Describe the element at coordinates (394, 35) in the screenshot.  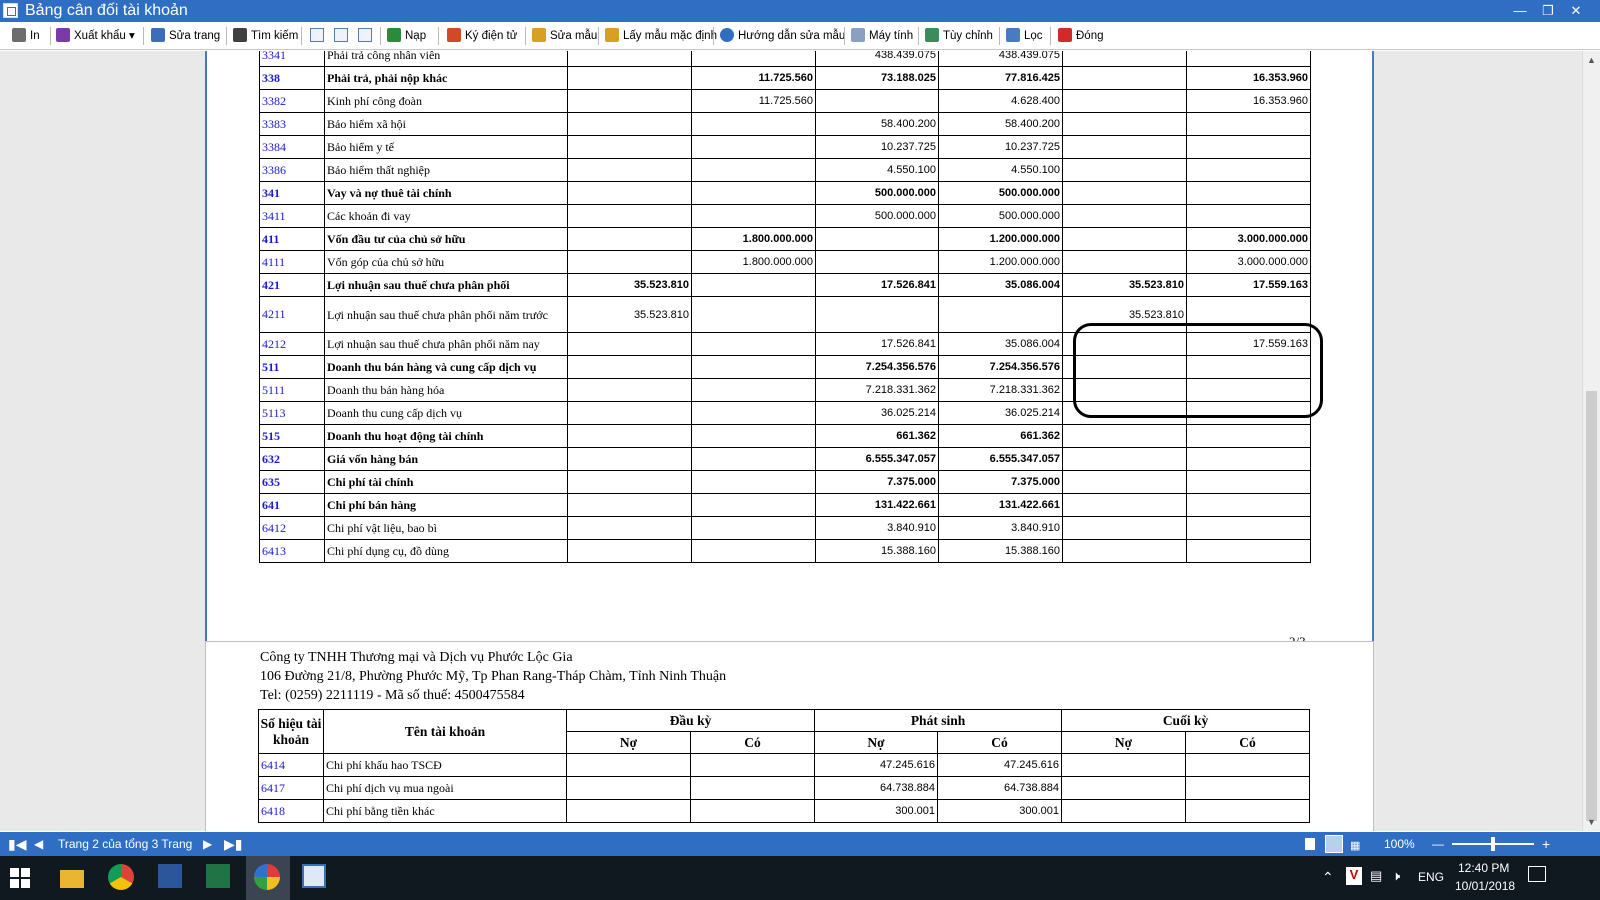
I see `load-icon` at that location.